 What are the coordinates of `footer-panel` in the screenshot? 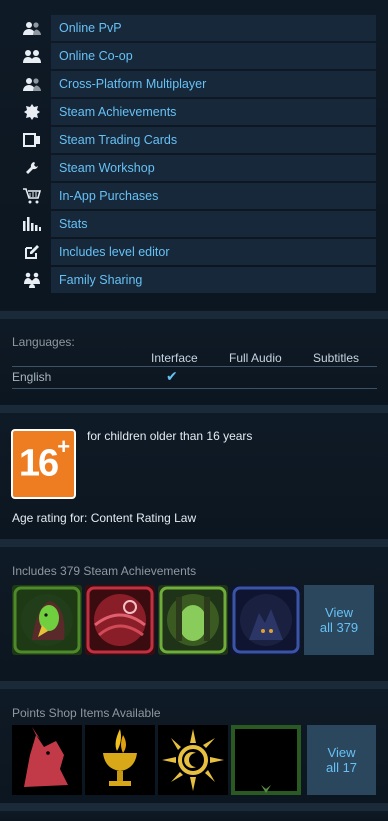 It's located at (194, 816).